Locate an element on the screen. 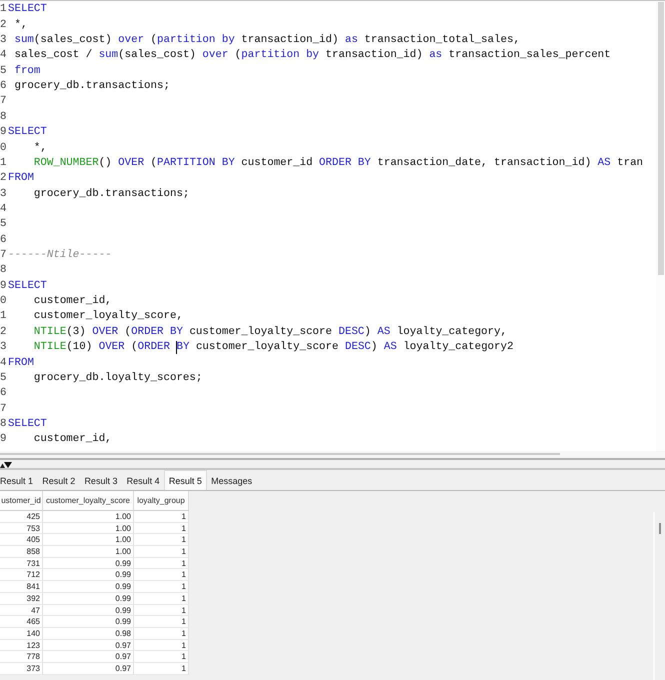 The height and width of the screenshot is (680, 665). code-line: ROW_NUMBER() OVER (PARTITION BY customer_id ORDER BY transaction_date, transaction_id) AS tran is located at coordinates (339, 163).